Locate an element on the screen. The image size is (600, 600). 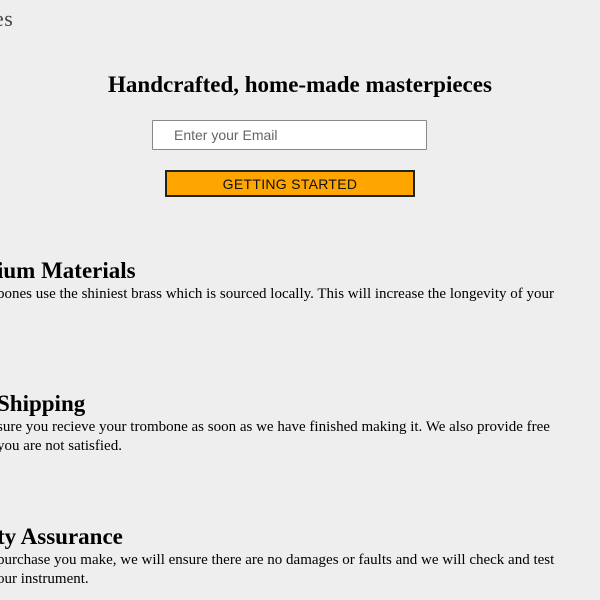
hero-title: Handcrafted, home-made masterpieces is located at coordinates (300, 84).